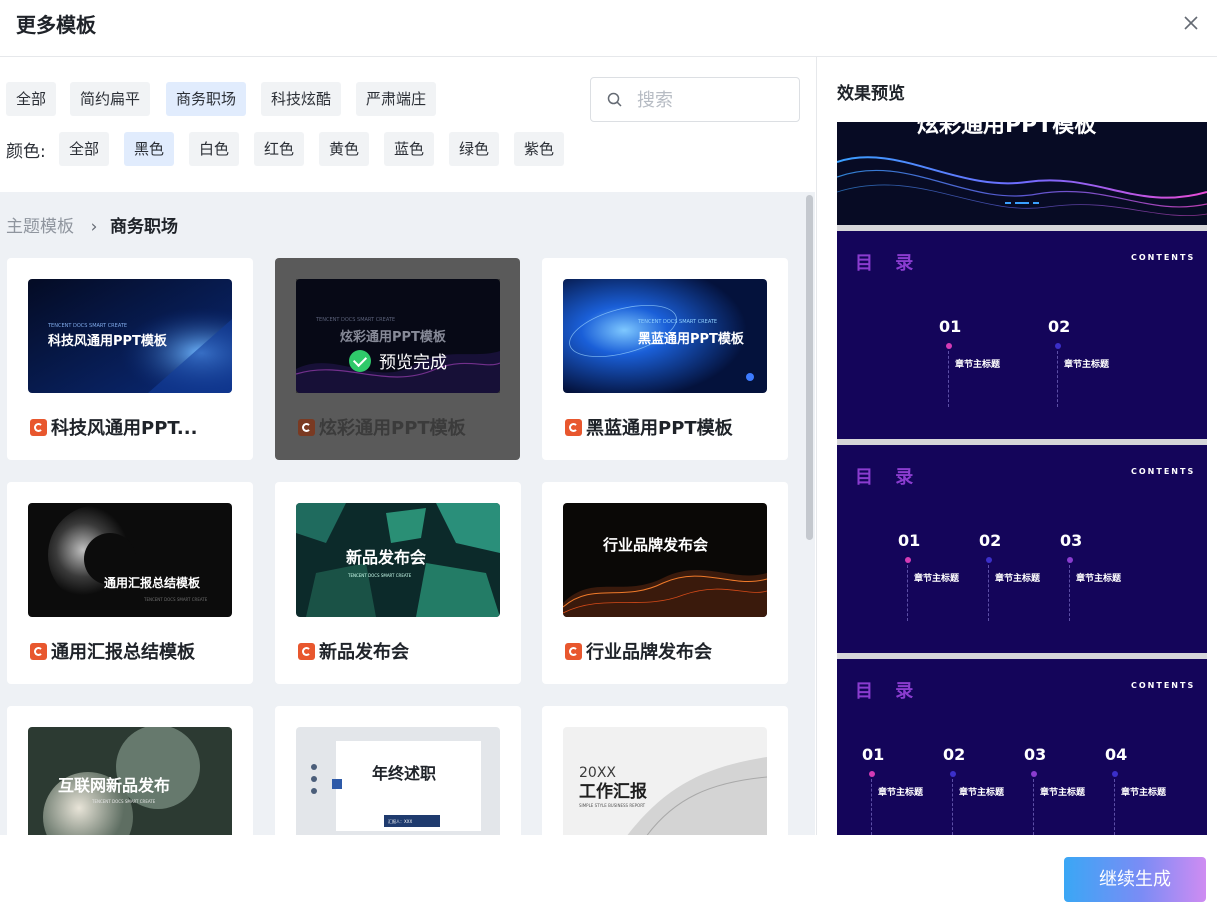  I want to click on color-filter-green: 绿色, so click(474, 149).